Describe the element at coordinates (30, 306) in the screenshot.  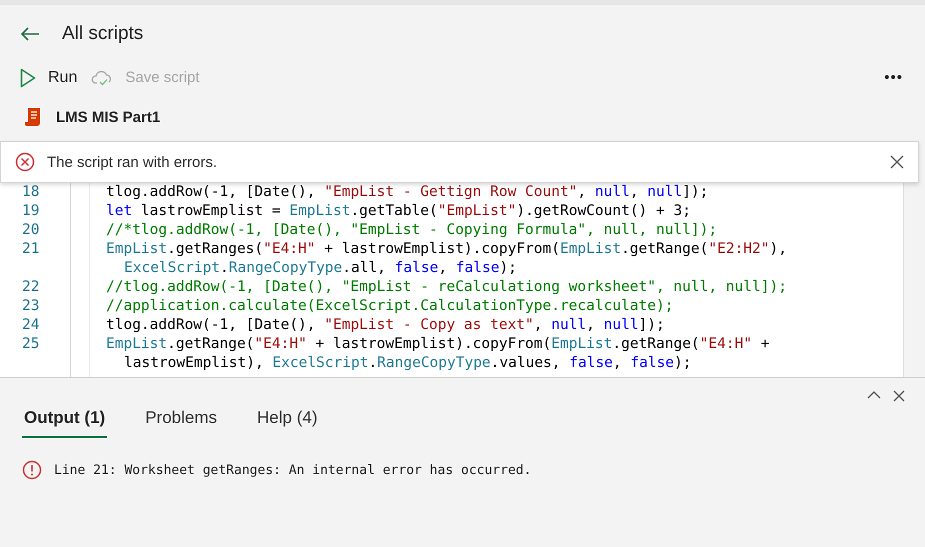
I see `line-number: 23` at that location.